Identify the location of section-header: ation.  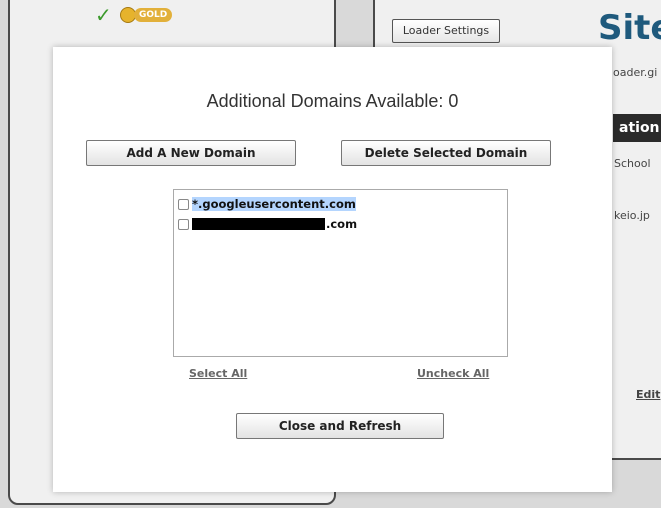
(637, 128).